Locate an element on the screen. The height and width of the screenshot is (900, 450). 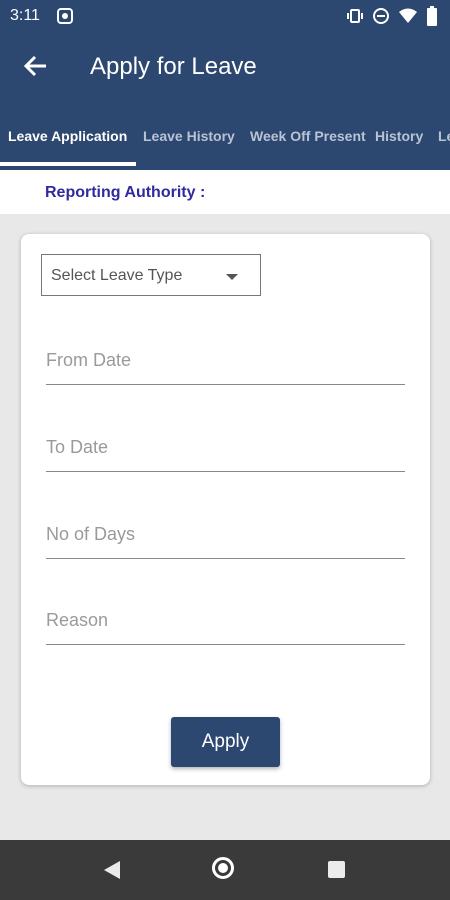
status-icons is located at coordinates (392, 16).